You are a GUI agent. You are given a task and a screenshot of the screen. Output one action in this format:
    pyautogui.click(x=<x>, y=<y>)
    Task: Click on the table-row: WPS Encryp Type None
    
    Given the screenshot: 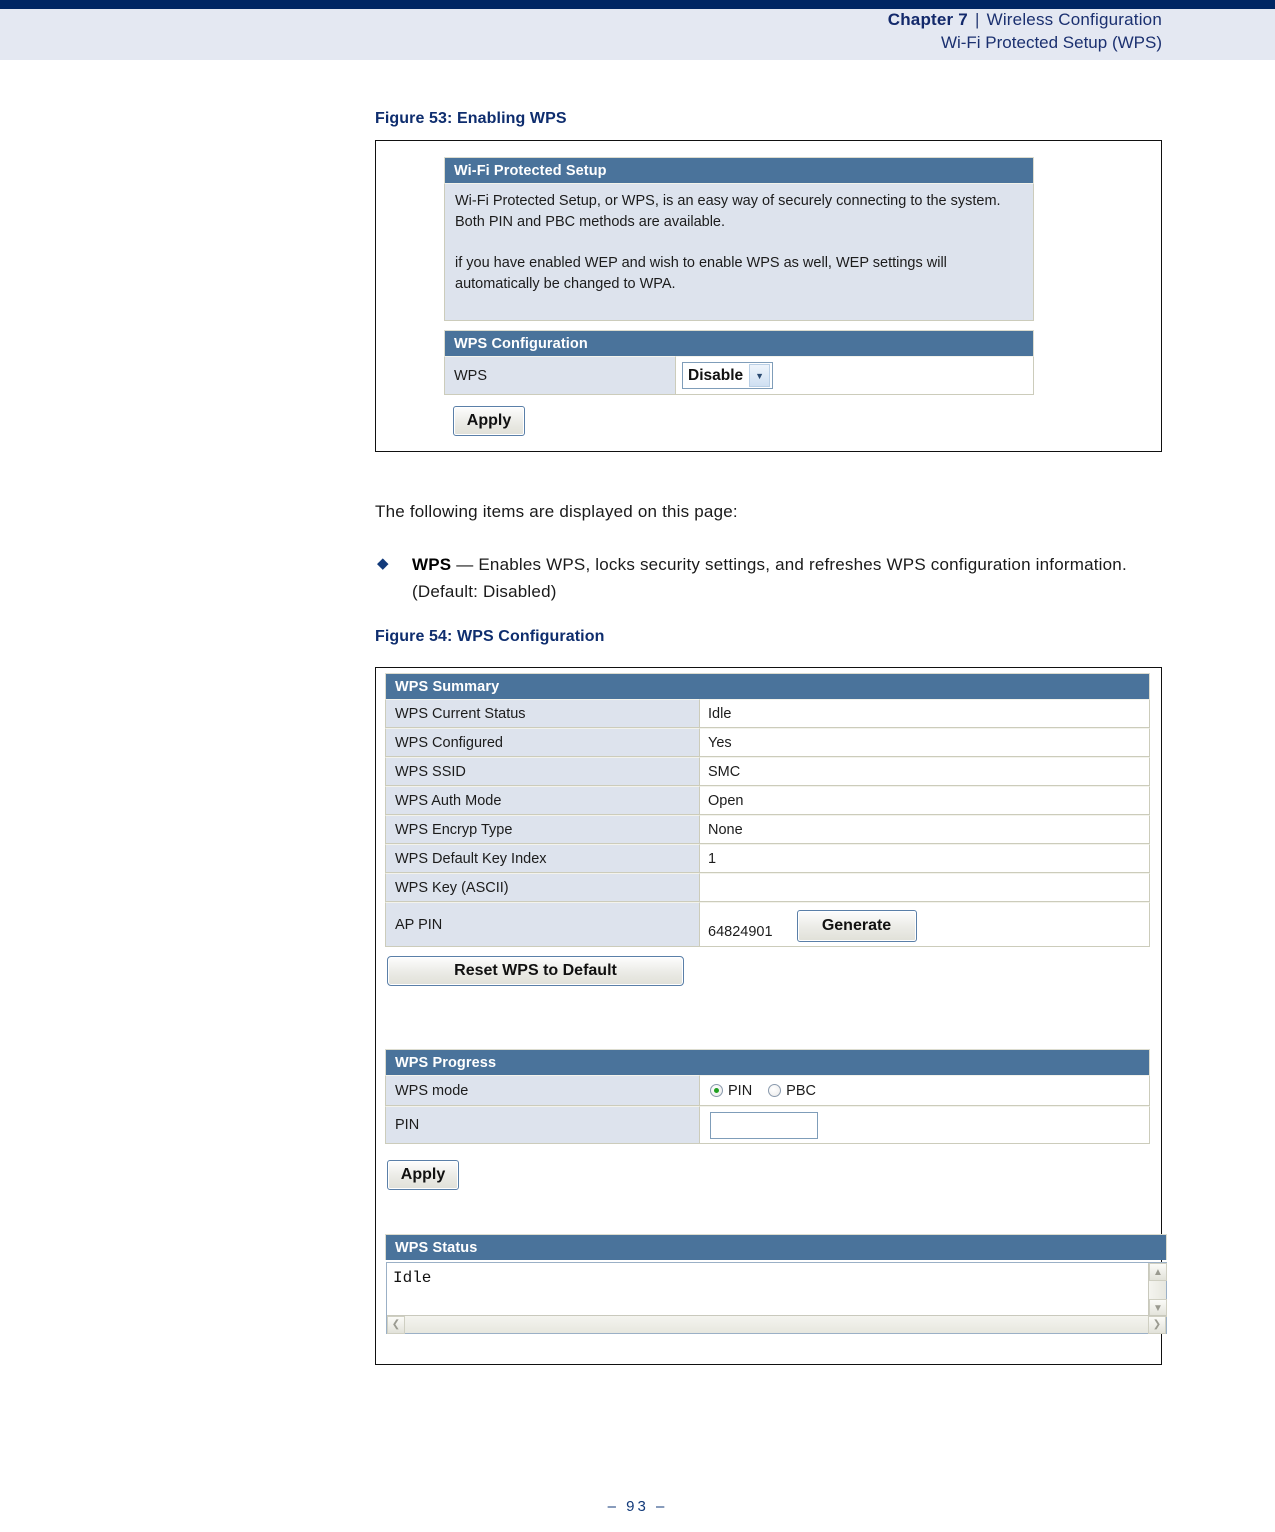 What is the action you would take?
    pyautogui.click(x=767, y=829)
    